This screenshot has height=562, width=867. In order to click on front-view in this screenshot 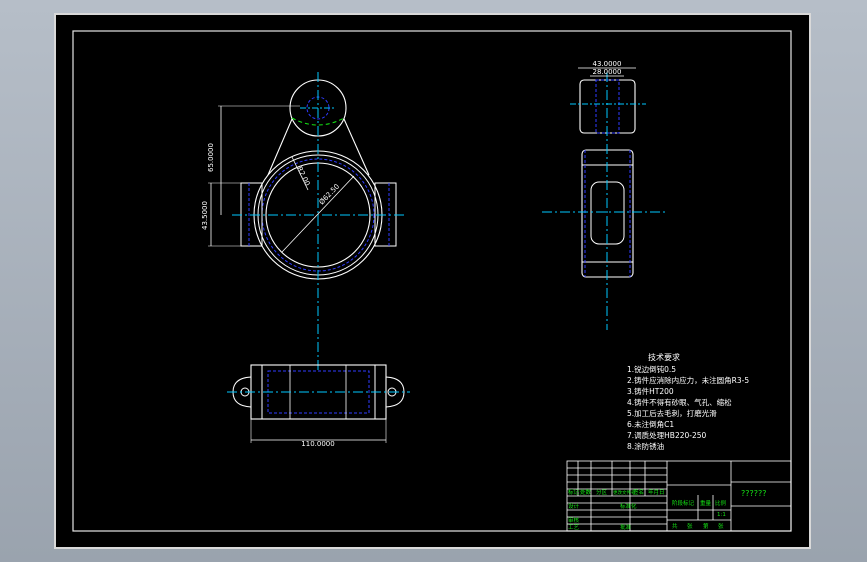, I will do `click(307, 221)`.